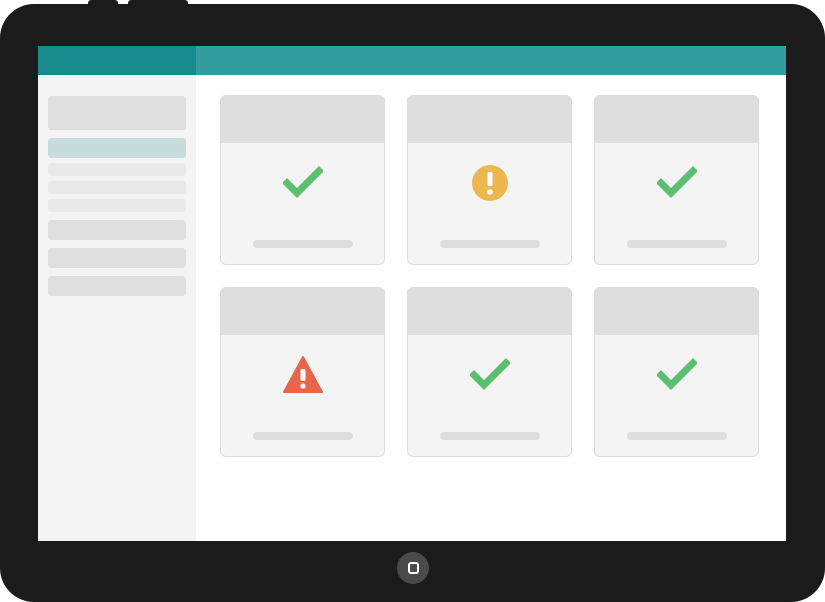 The image size is (825, 602). I want to click on status-card-error, so click(302, 372).